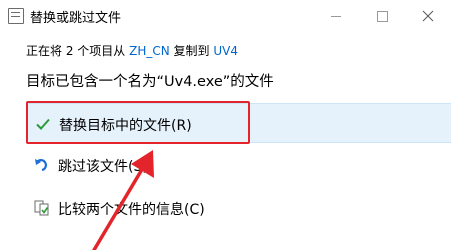 This screenshot has width=451, height=250. What do you see at coordinates (123, 200) in the screenshot?
I see `annotation-arrow-icon` at bounding box center [123, 200].